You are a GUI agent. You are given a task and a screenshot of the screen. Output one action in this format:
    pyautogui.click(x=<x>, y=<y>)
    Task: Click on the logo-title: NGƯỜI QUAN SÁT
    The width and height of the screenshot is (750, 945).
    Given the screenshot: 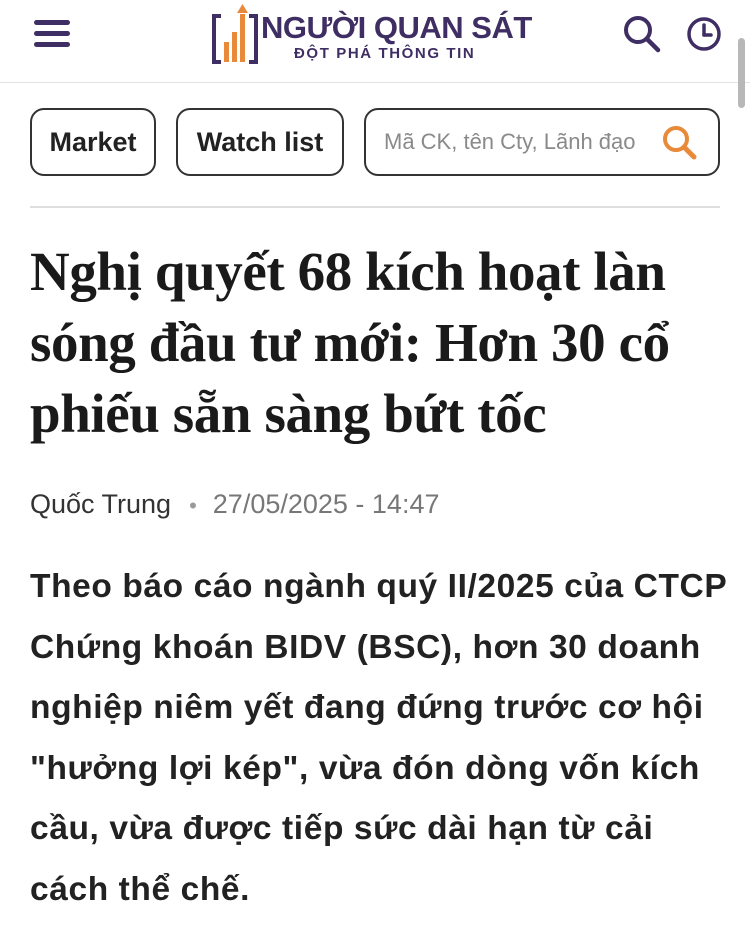 What is the action you would take?
    pyautogui.click(x=396, y=27)
    